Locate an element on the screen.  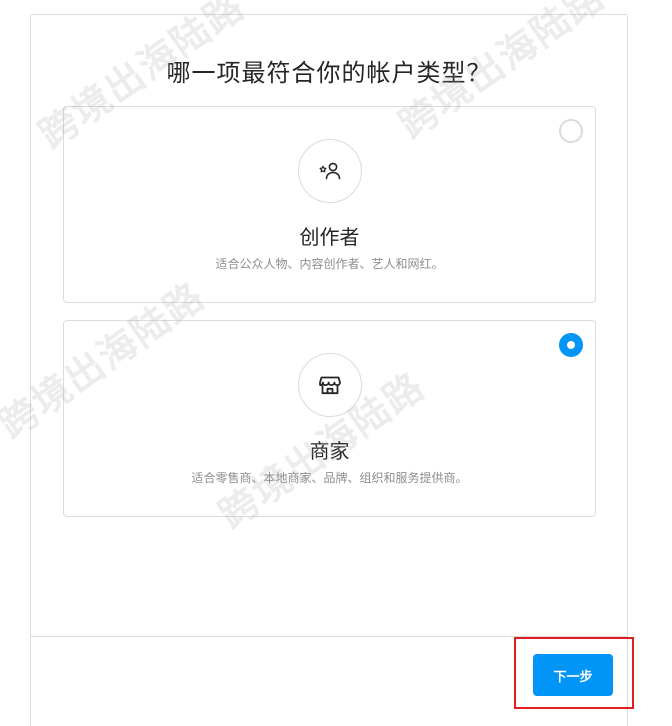
next-button: 下一步 is located at coordinates (573, 675).